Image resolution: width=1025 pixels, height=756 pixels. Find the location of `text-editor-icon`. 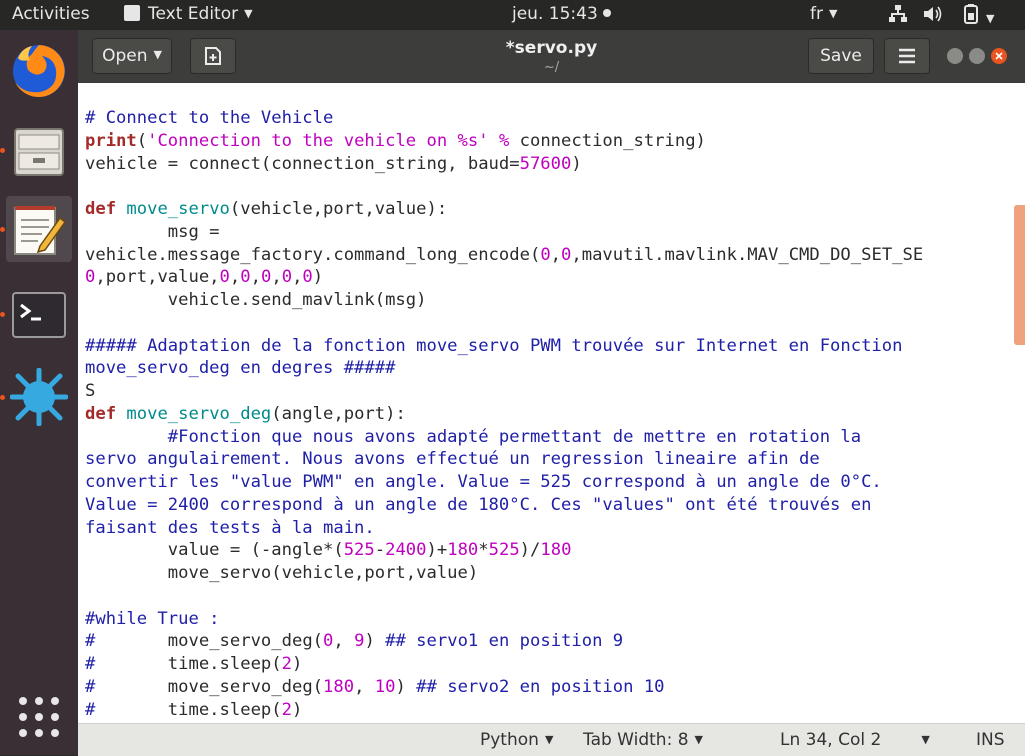

text-editor-icon is located at coordinates (132, 13).